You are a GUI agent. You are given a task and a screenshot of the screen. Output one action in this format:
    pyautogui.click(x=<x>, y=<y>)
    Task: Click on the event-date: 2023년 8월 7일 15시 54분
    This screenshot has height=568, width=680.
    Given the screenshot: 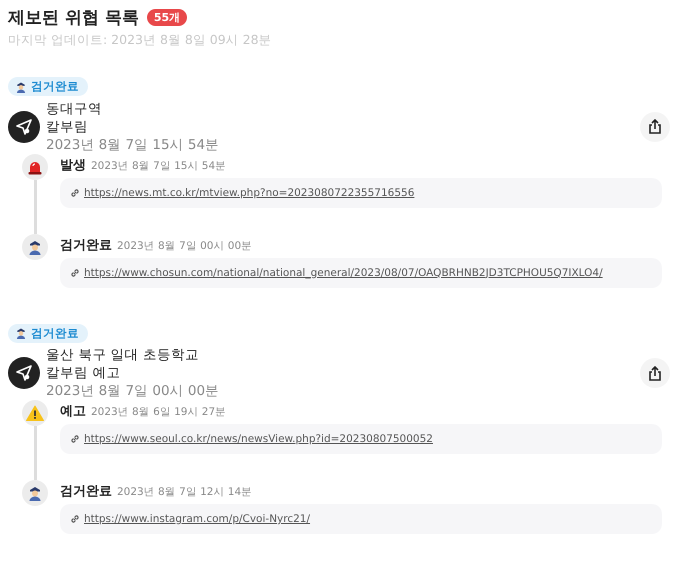 What is the action you would take?
    pyautogui.click(x=158, y=165)
    